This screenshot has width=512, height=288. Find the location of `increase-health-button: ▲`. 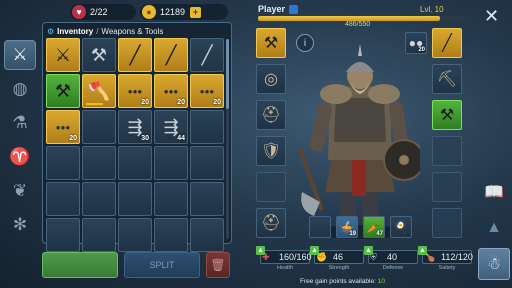

increase-health-button: ▲ is located at coordinates (260, 250).